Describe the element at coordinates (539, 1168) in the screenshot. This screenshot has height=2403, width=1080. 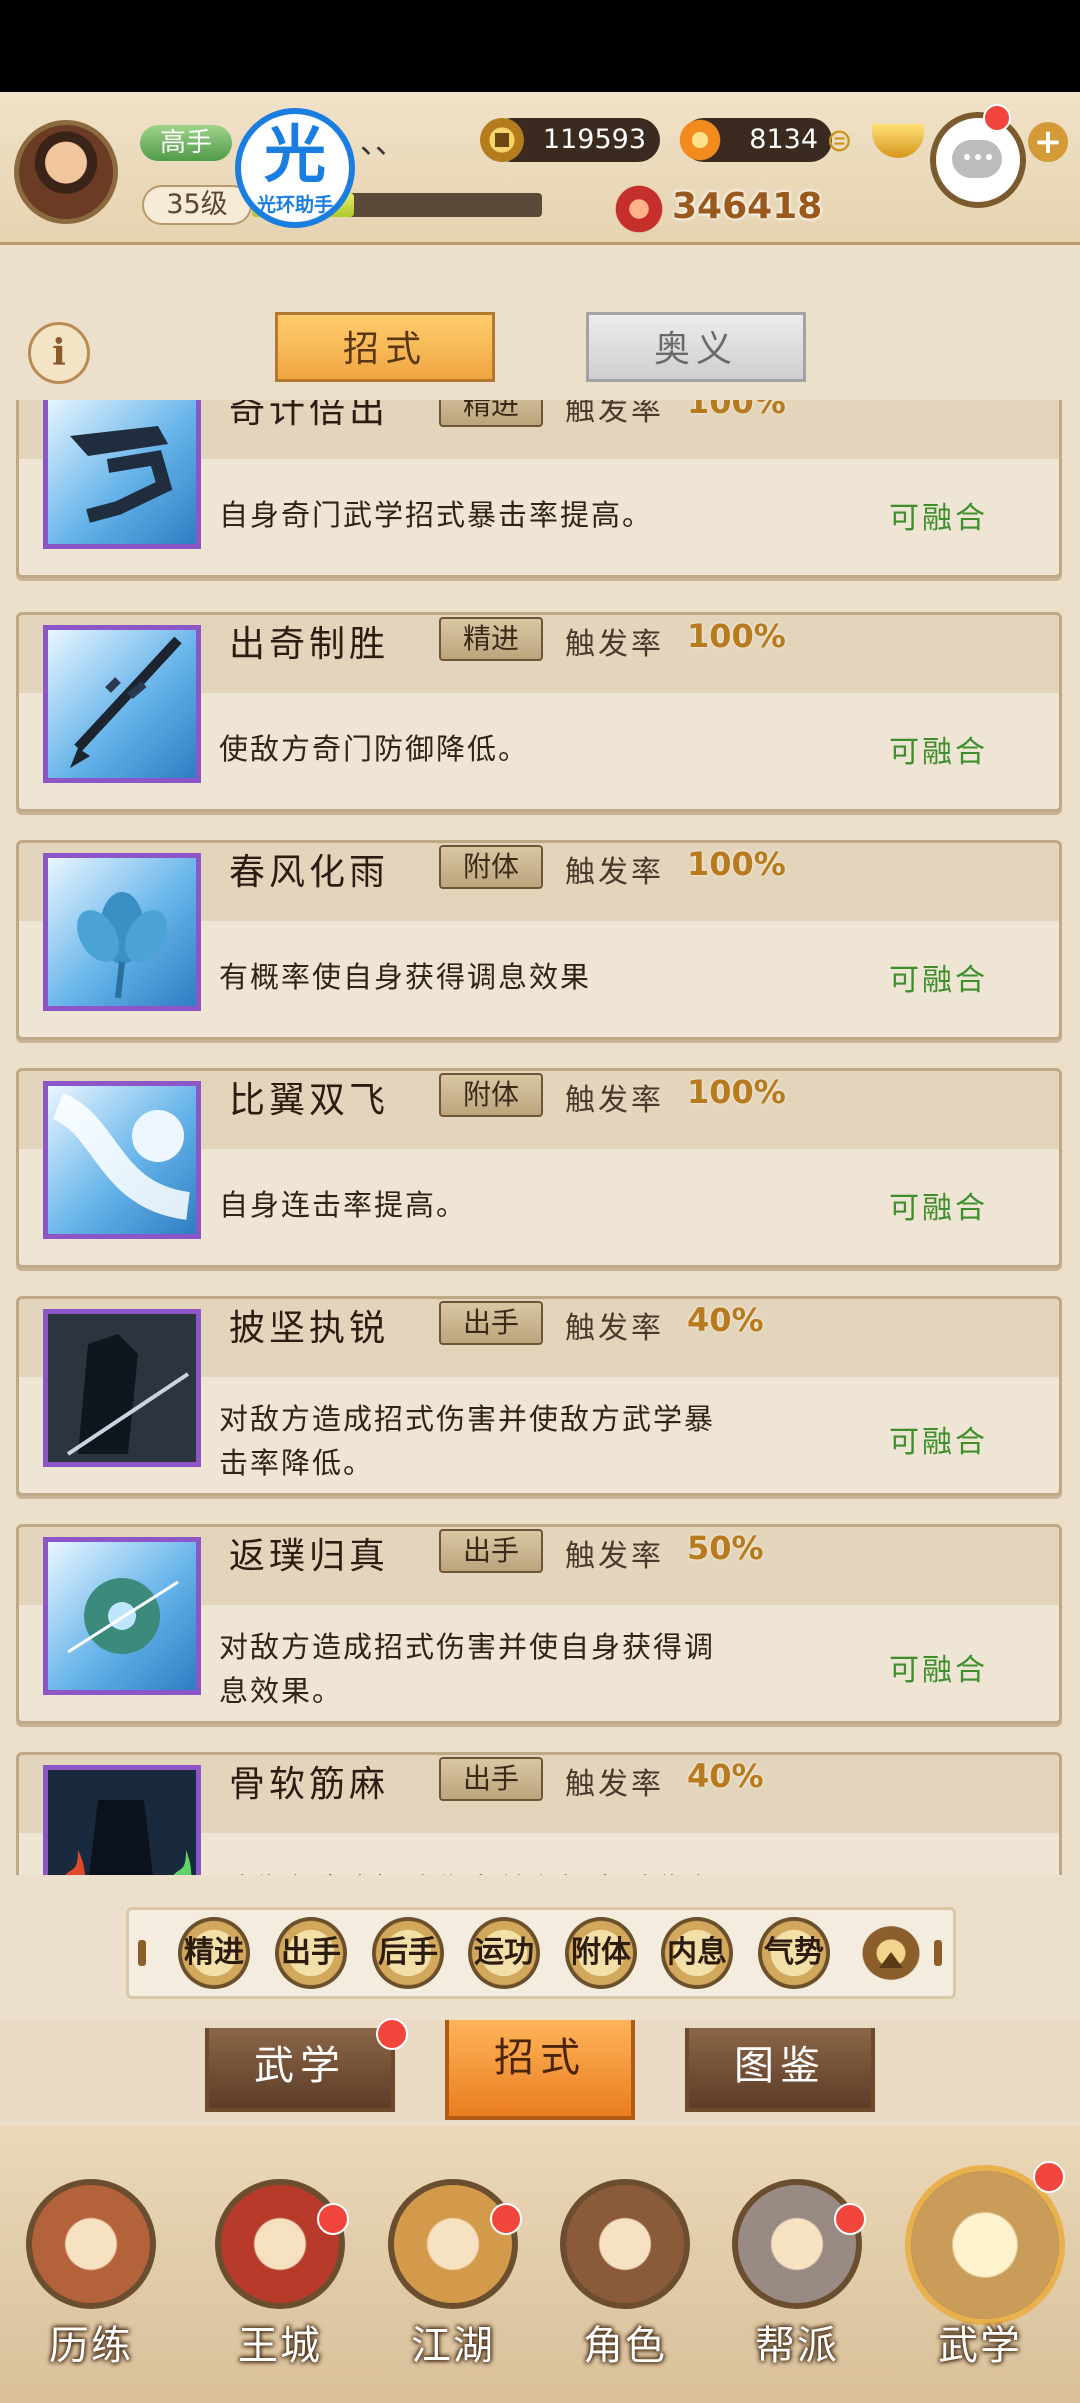
I see `skill-card: 比翼双飞 附体 触发率 100% 自身连击率提高。 可融合` at that location.